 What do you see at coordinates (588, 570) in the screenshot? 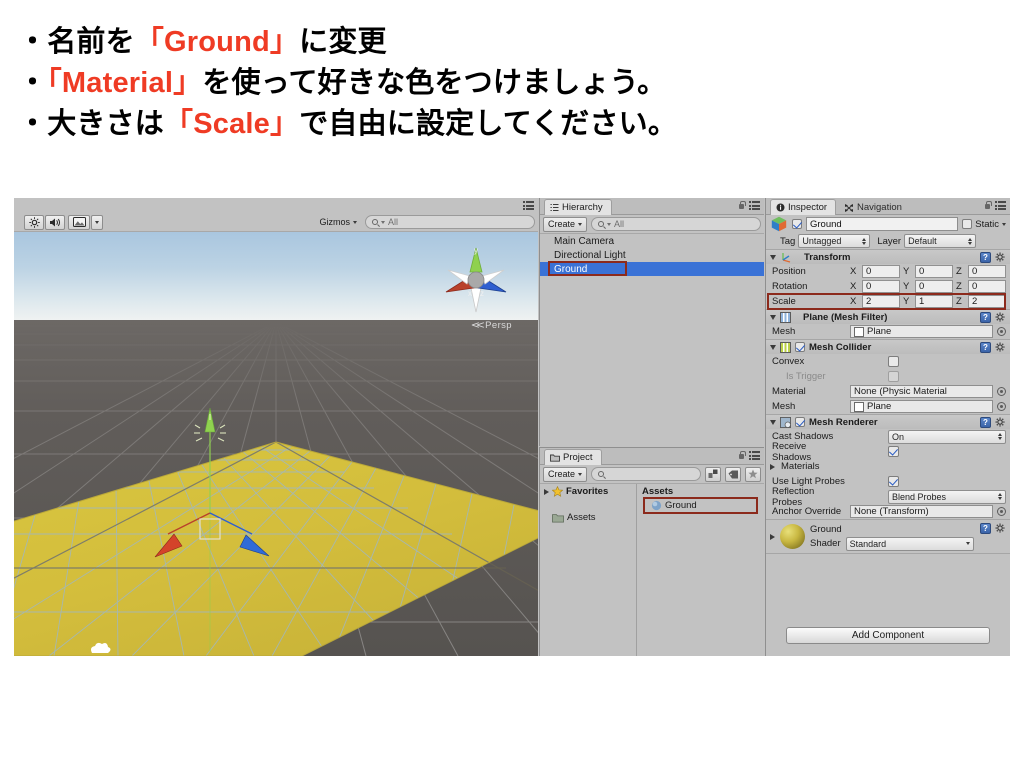
I see `project-tree: Favorites Assets` at bounding box center [588, 570].